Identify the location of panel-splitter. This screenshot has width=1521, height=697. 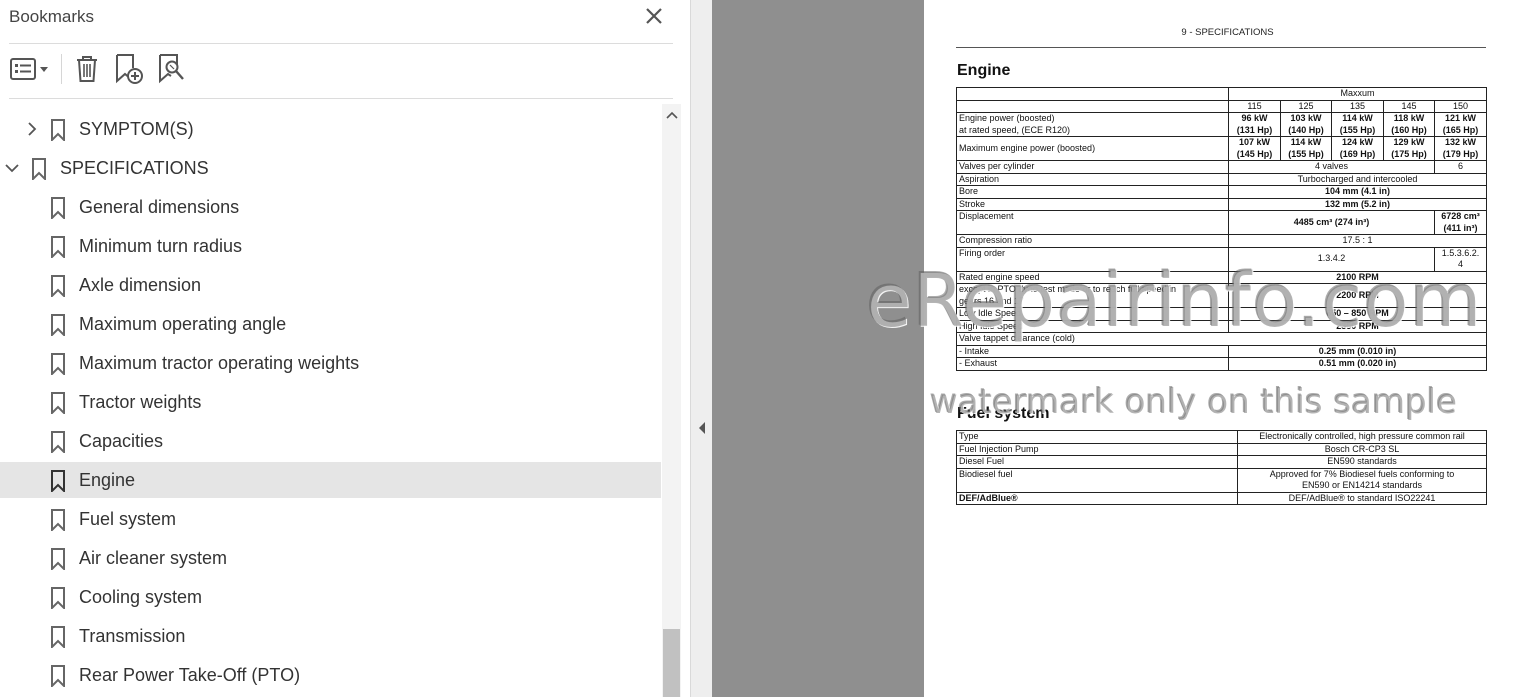
(701, 348).